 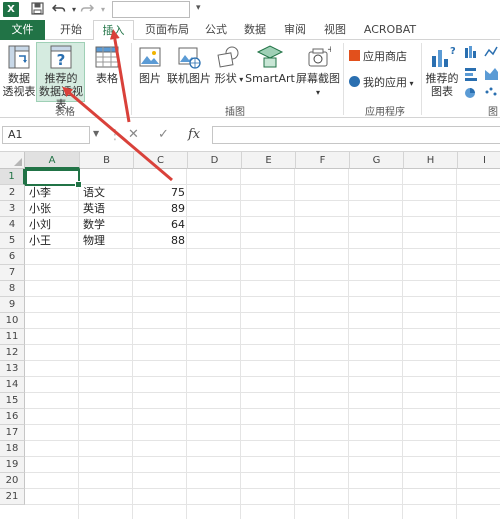 What do you see at coordinates (198, 8) in the screenshot?
I see `customize-qat-icon: ▾` at bounding box center [198, 8].